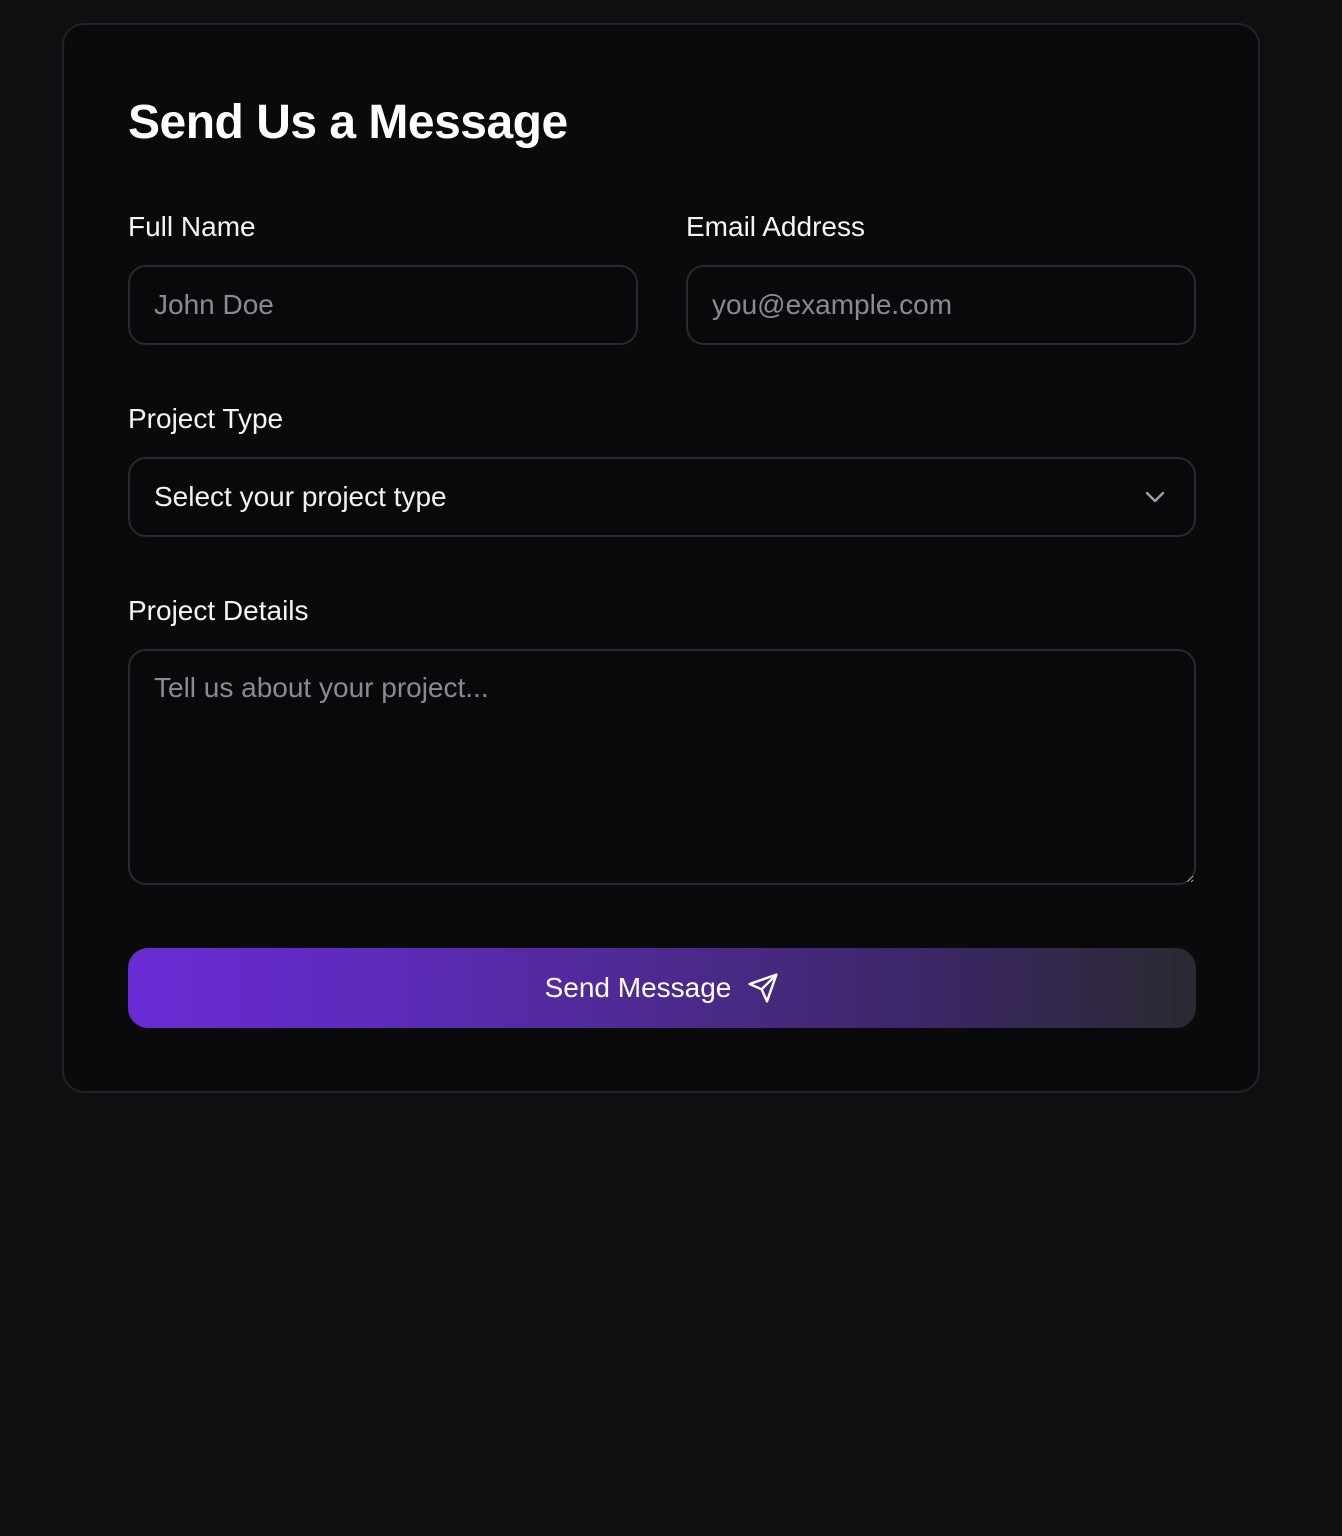 The height and width of the screenshot is (1536, 1342). What do you see at coordinates (775, 226) in the screenshot?
I see `email-address-label: Email Address` at bounding box center [775, 226].